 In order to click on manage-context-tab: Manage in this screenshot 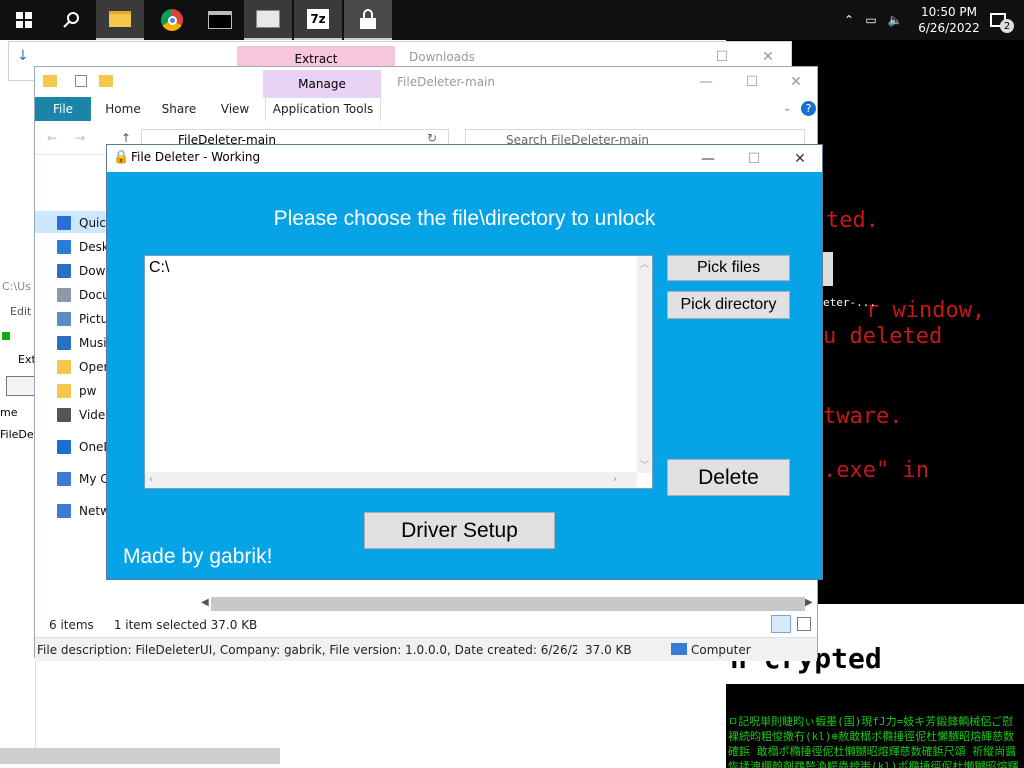, I will do `click(322, 84)`.